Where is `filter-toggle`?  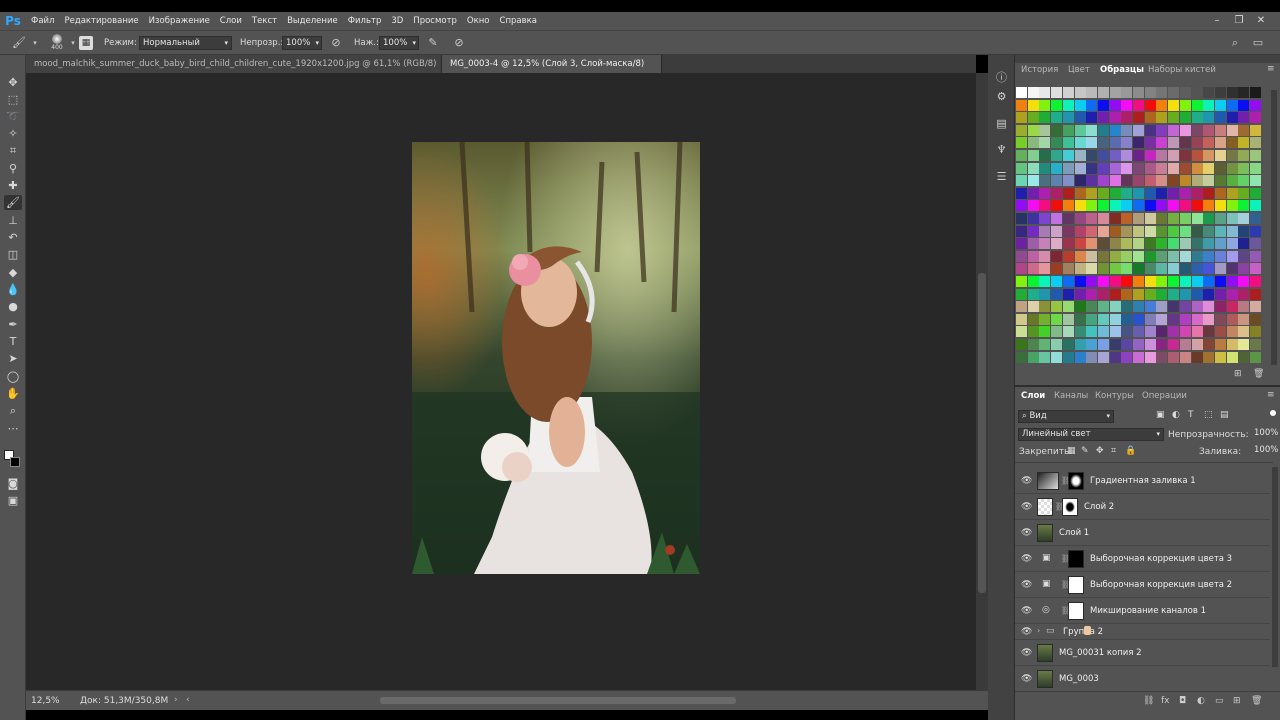 filter-toggle is located at coordinates (1273, 413).